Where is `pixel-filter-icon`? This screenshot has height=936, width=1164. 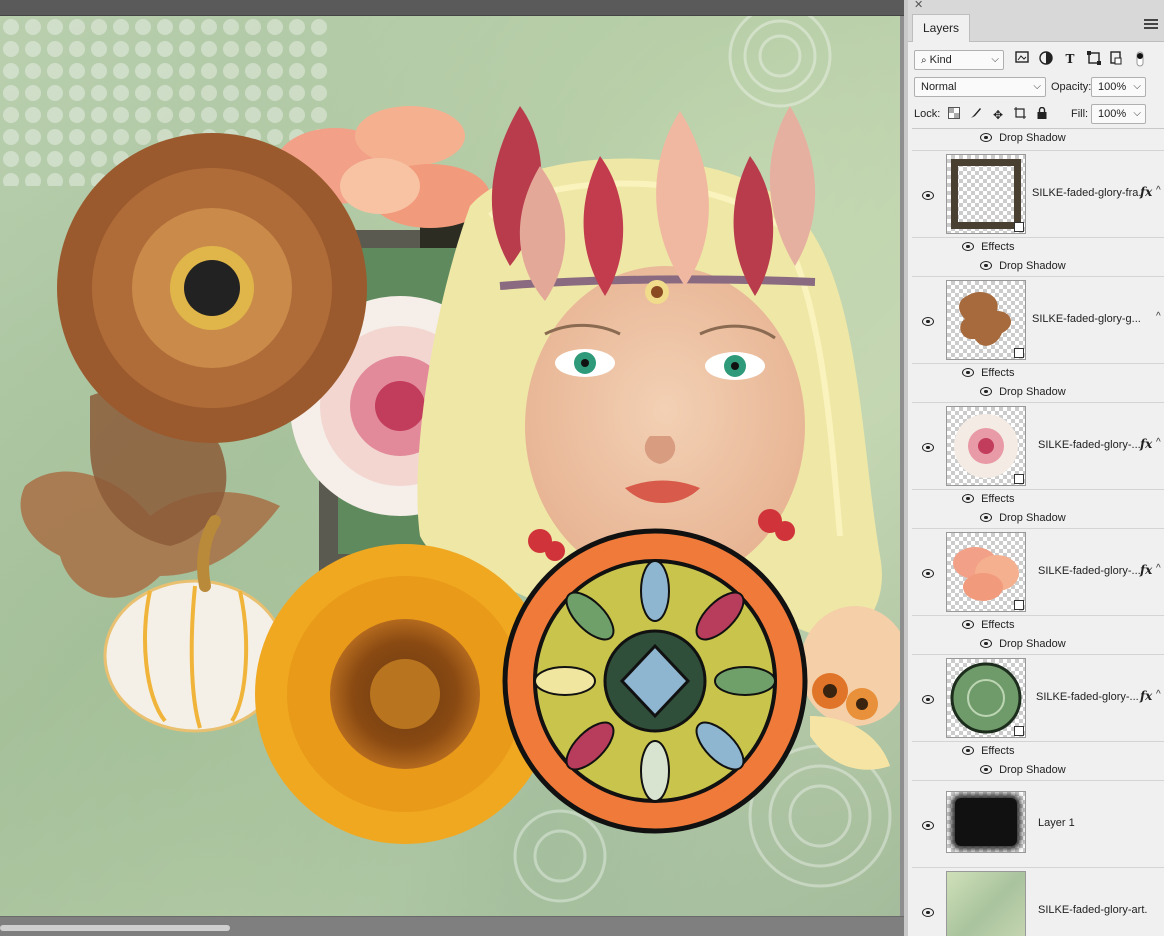 pixel-filter-icon is located at coordinates (1022, 59).